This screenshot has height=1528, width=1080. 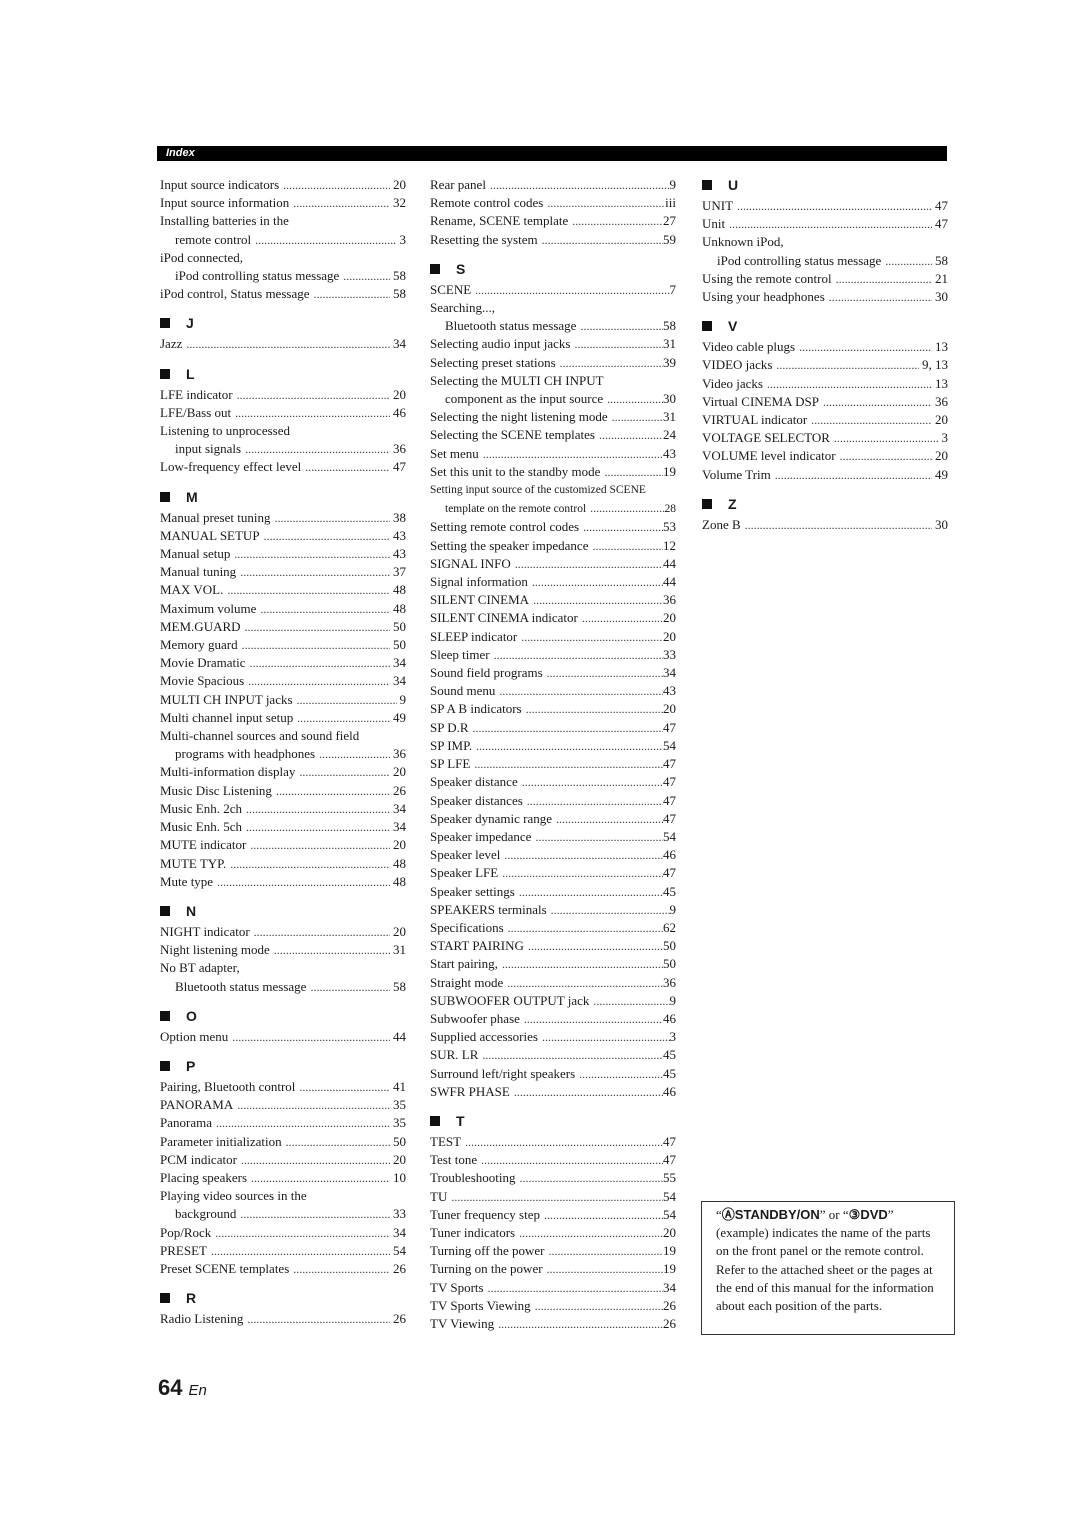 I want to click on entry-label: remote control, so click(x=213, y=239).